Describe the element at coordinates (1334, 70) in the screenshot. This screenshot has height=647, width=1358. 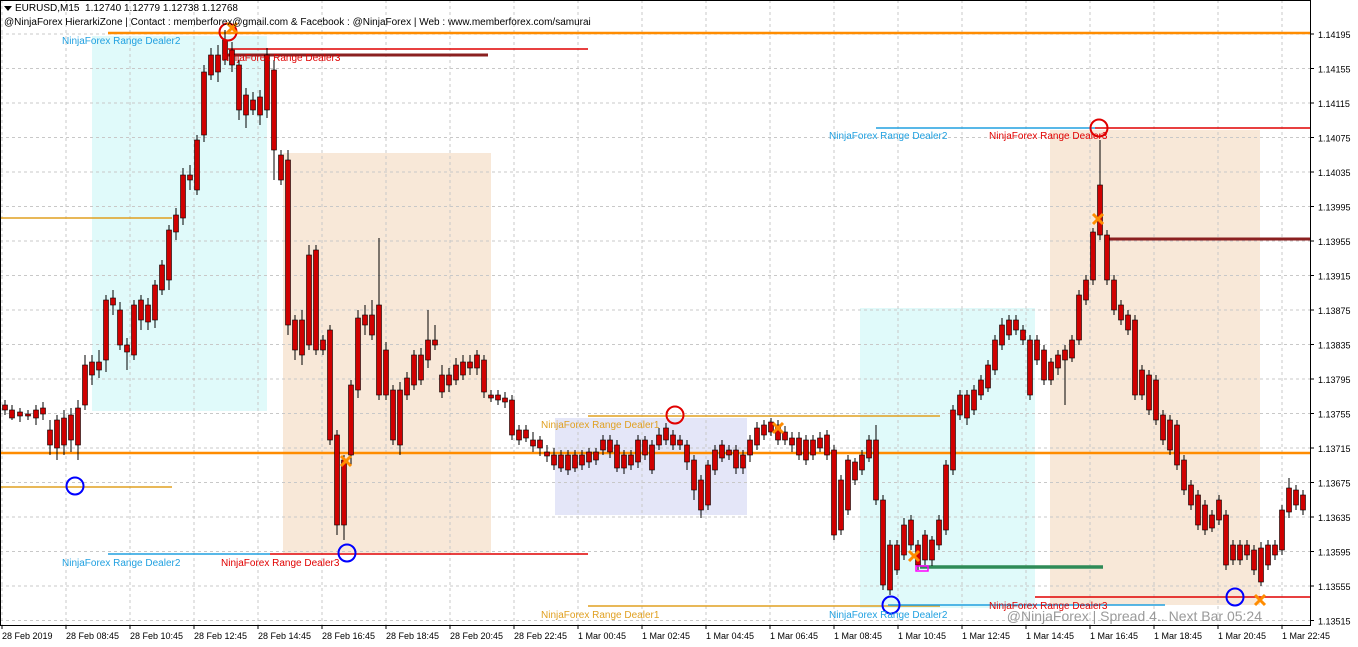
I see `price-label: 1.14155` at that location.